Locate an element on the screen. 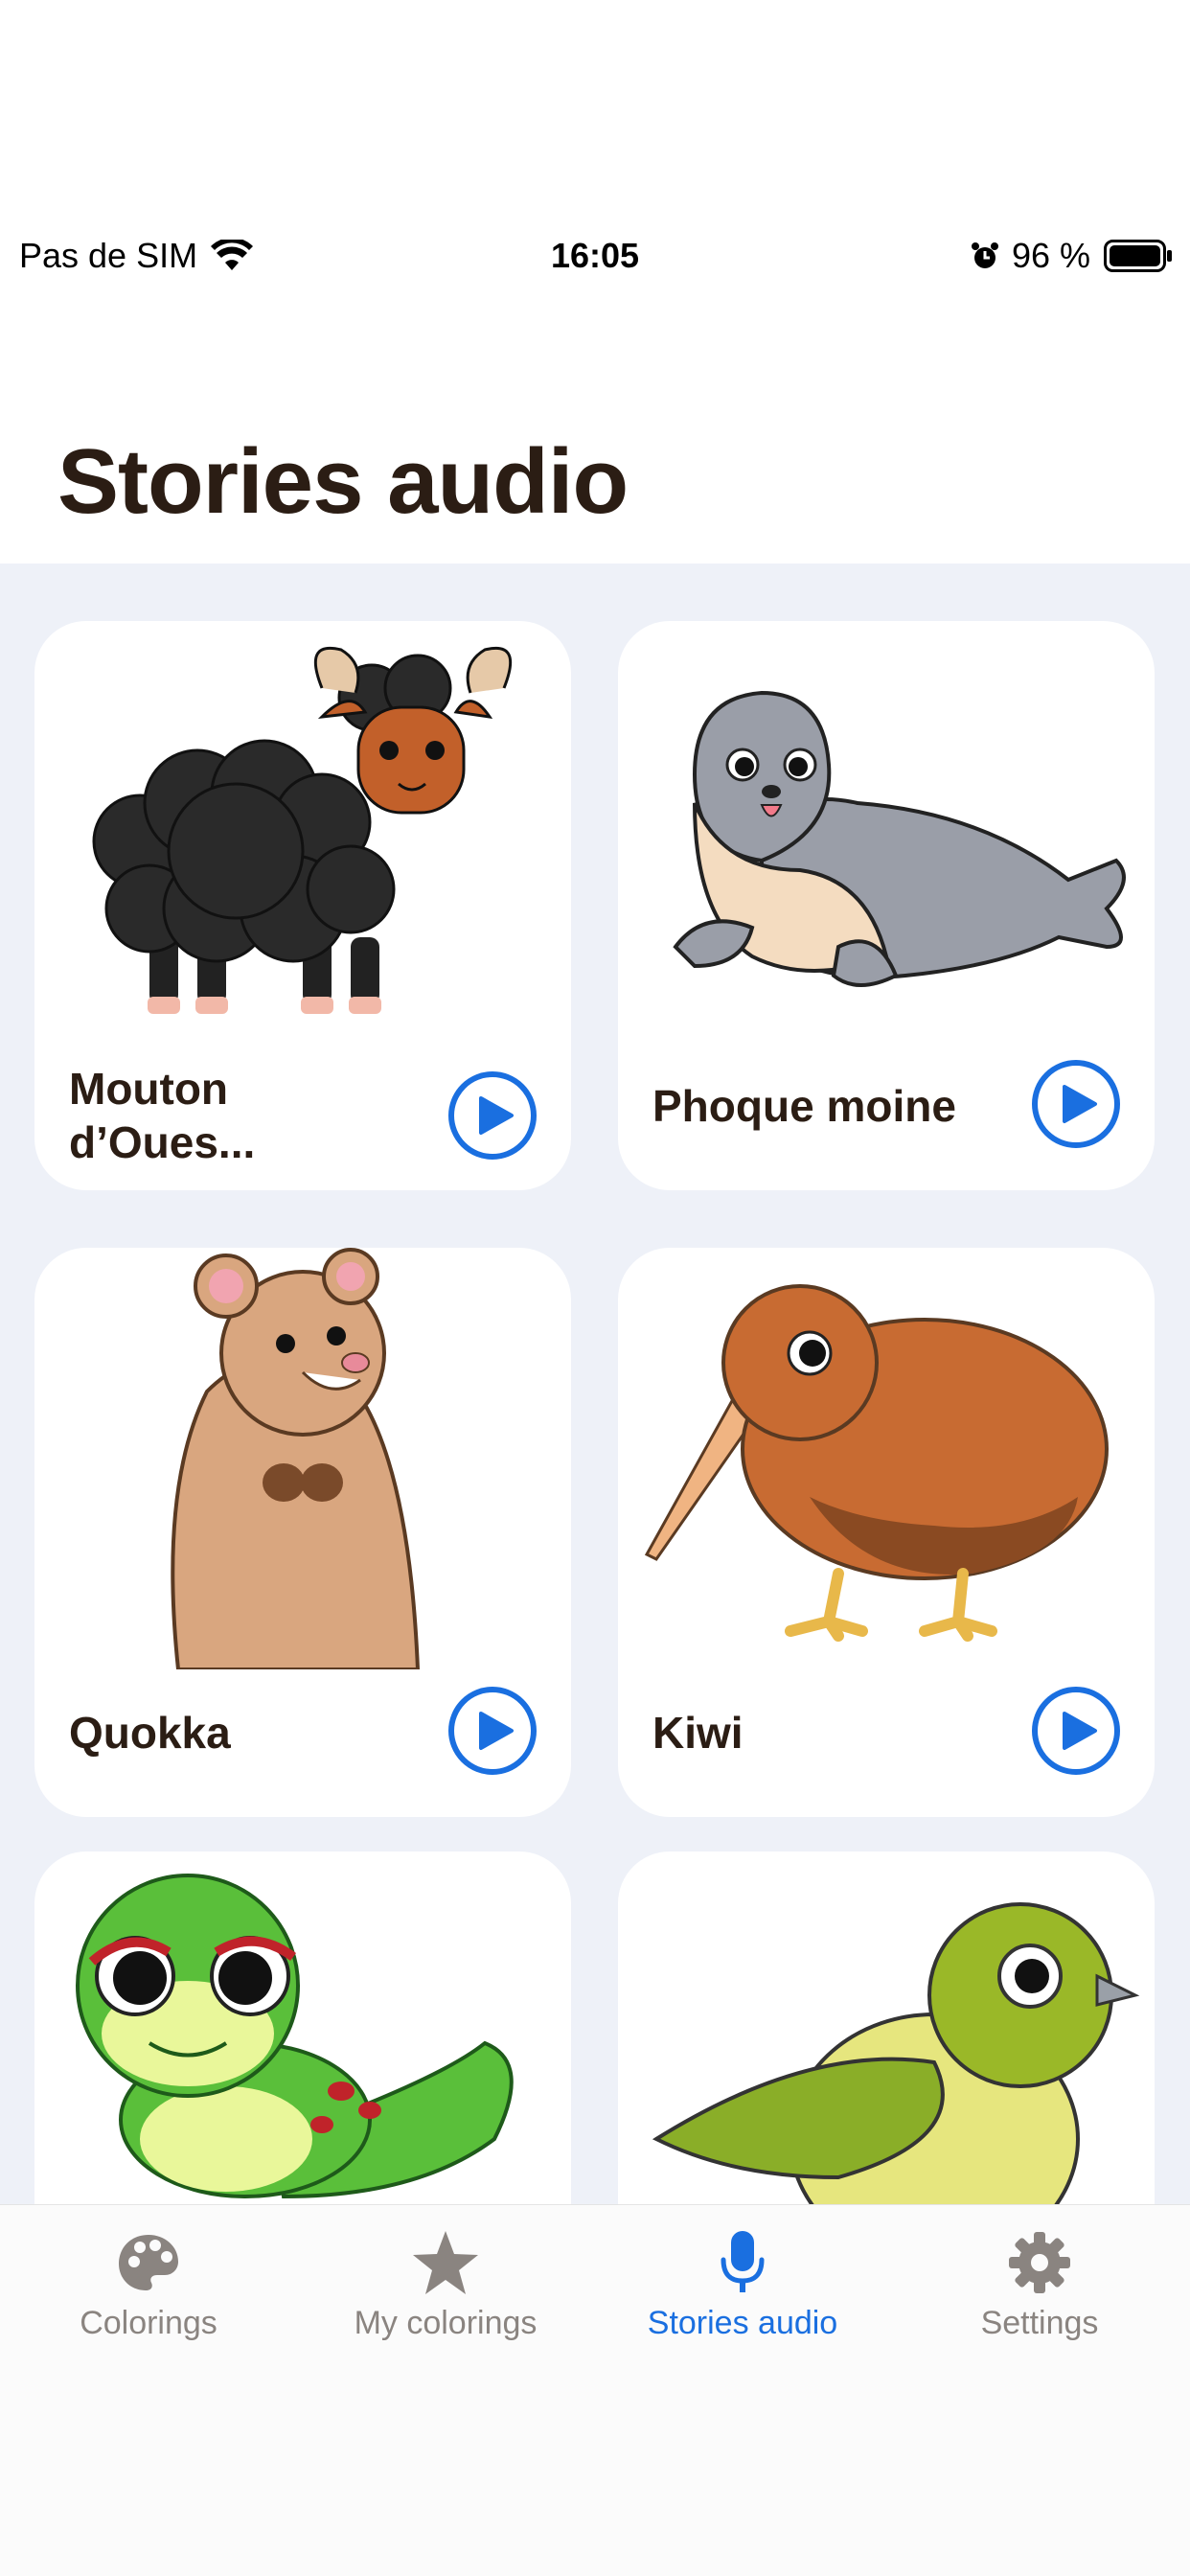 Image resolution: width=1190 pixels, height=2576 pixels. status-bar: Pas de SIM 16:05 96 % is located at coordinates (595, 258).